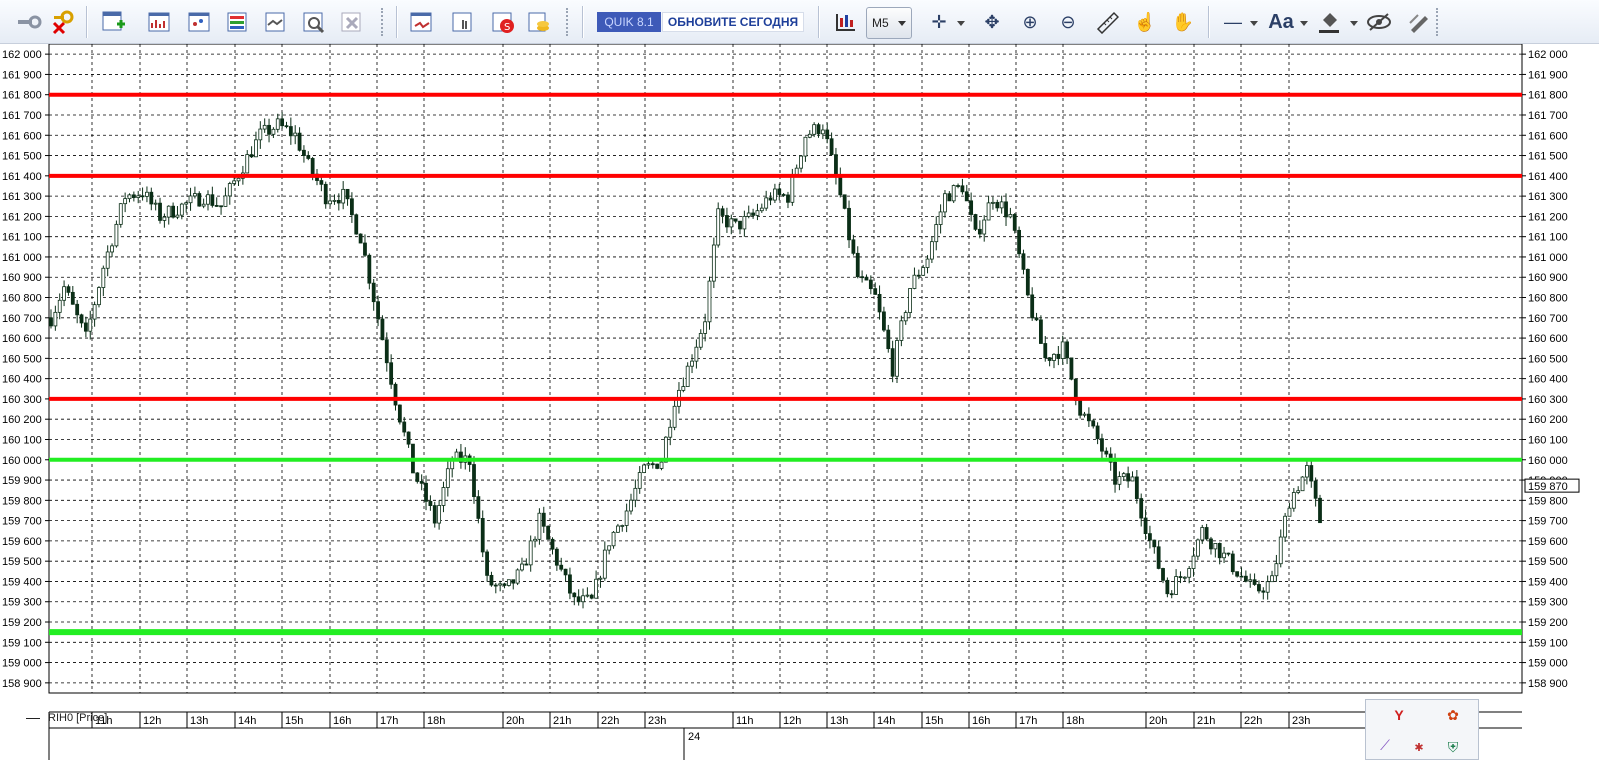 The height and width of the screenshot is (760, 1599). I want to click on yandex-icon: Y, so click(1399, 715).